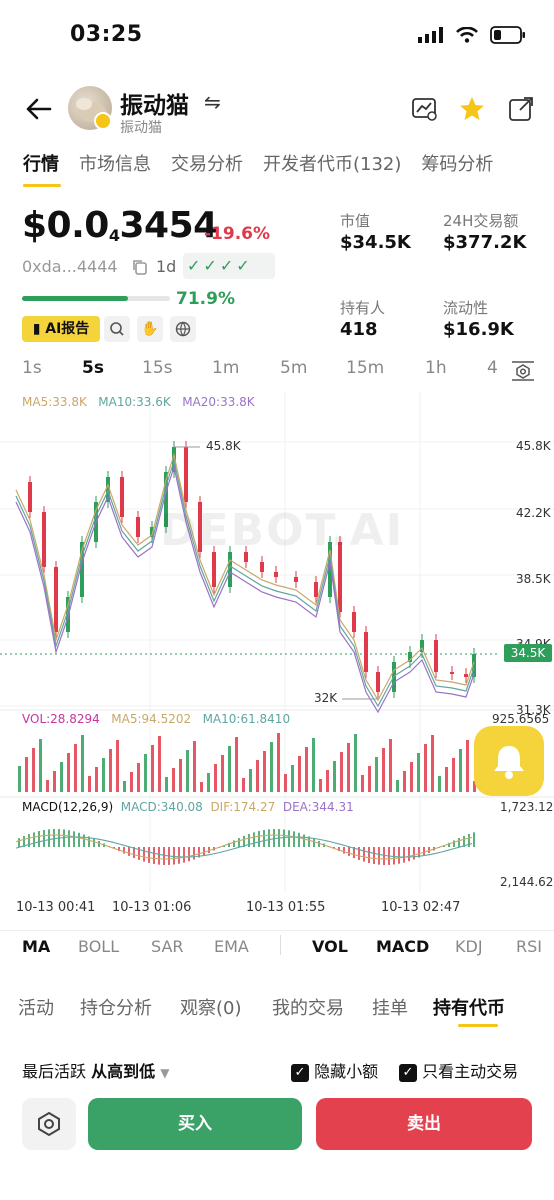 This screenshot has height=1200, width=554. I want to click on hide-small-toggle: ✓ 隐藏小额, so click(334, 1070).